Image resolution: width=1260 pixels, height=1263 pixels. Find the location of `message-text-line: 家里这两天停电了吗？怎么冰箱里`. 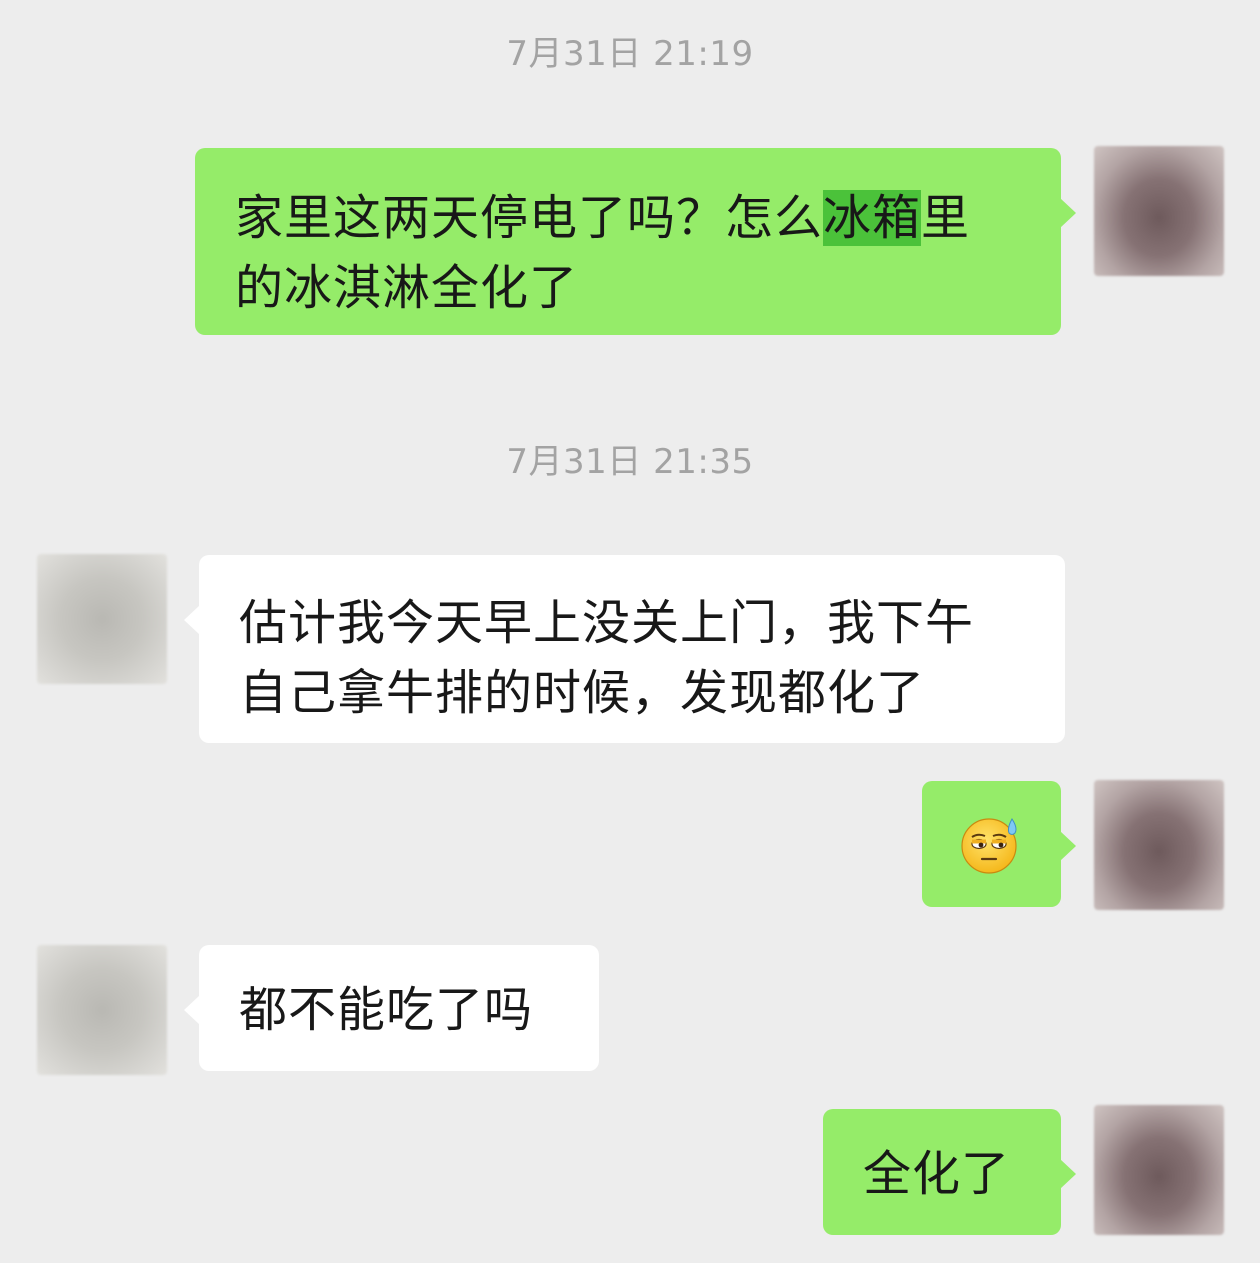

message-text-line: 家里这两天停电了吗？怎么冰箱里 is located at coordinates (629, 218).